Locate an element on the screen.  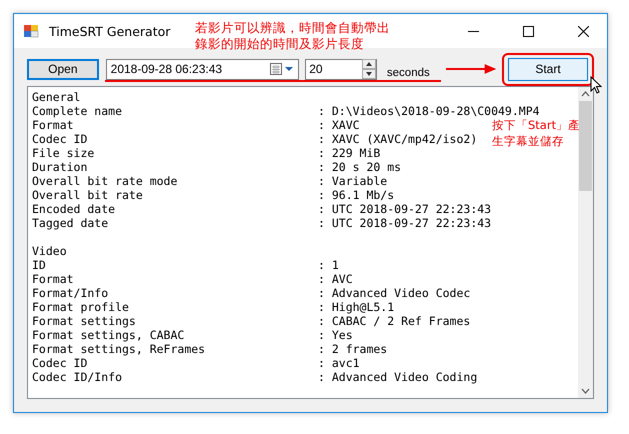
info-label: Encoded date is located at coordinates (74, 209).